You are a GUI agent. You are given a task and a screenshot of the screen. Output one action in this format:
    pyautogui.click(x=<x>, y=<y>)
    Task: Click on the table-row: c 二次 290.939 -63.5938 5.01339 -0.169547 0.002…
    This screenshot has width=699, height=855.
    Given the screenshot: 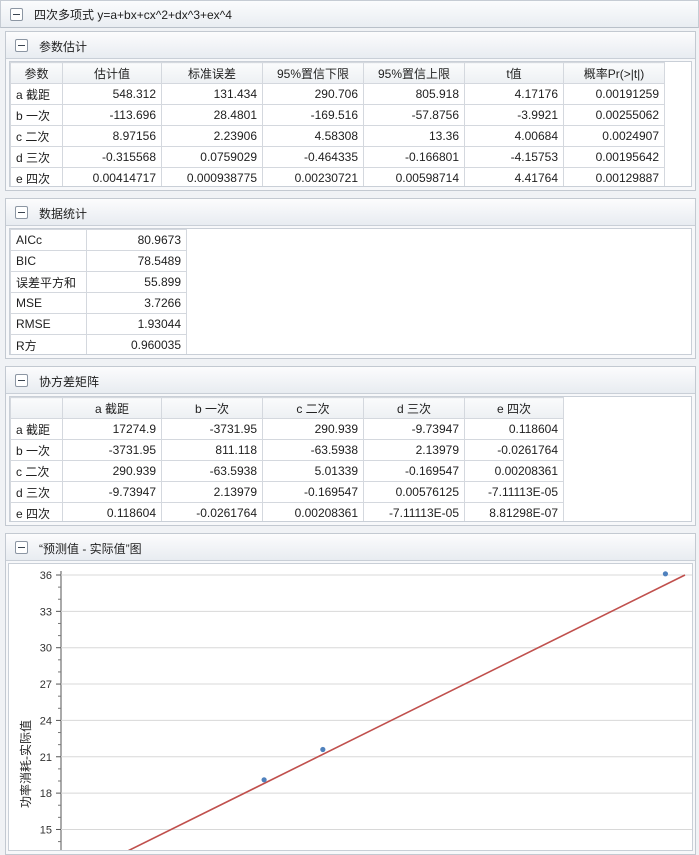 What is the action you would take?
    pyautogui.click(x=287, y=471)
    